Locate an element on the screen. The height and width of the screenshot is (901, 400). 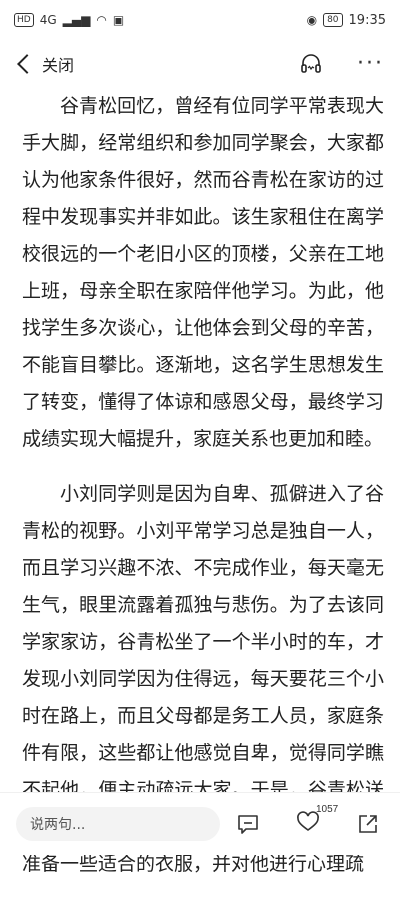
wifi-icon: ◠ is located at coordinates (101, 20).